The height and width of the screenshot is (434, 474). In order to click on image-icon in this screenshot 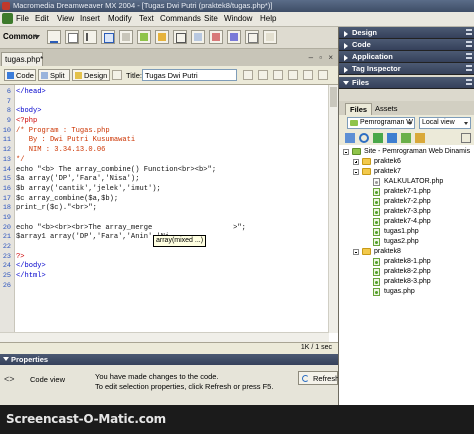, I will do `click(144, 37)`.